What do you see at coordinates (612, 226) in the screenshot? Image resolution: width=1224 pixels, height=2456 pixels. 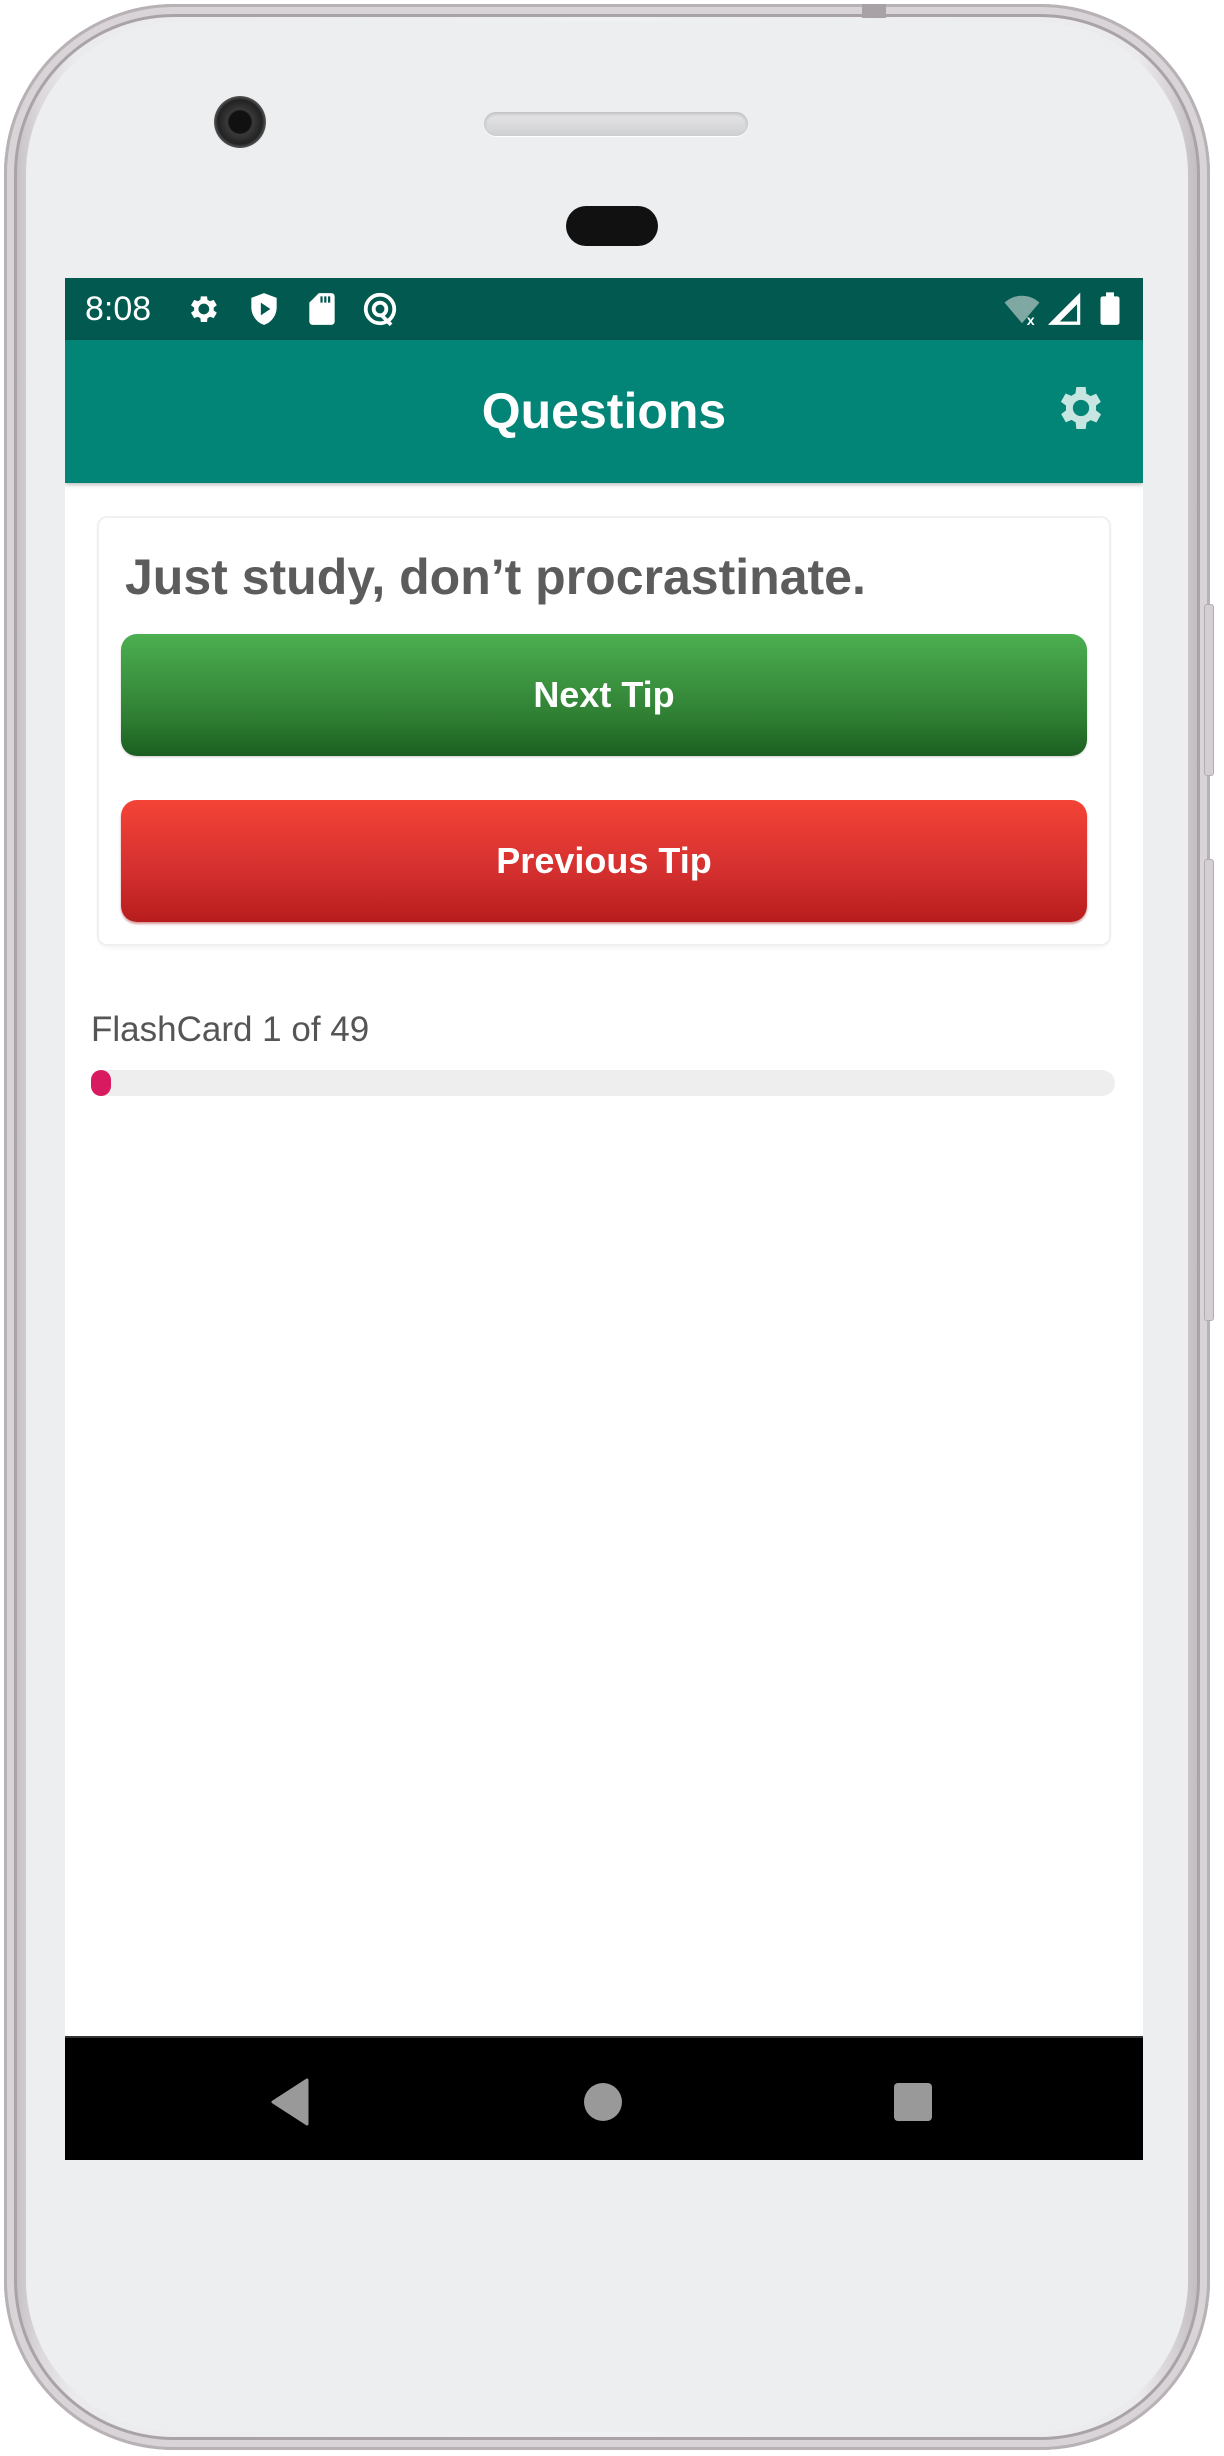 I see `proximity-sensor` at bounding box center [612, 226].